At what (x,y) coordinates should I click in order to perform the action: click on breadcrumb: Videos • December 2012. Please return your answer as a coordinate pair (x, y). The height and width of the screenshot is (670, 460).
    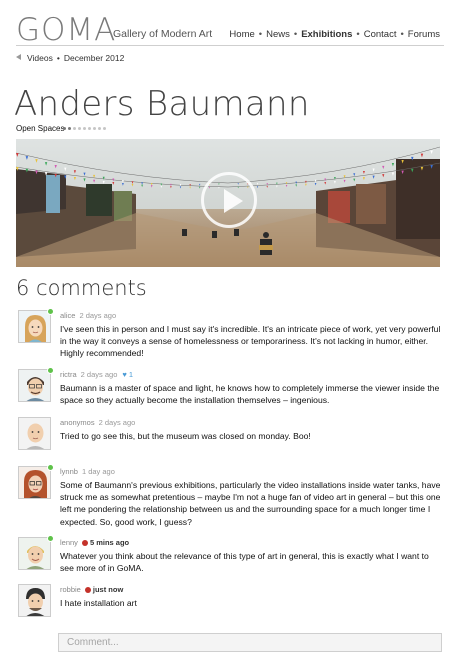
    Looking at the image, I should click on (70, 58).